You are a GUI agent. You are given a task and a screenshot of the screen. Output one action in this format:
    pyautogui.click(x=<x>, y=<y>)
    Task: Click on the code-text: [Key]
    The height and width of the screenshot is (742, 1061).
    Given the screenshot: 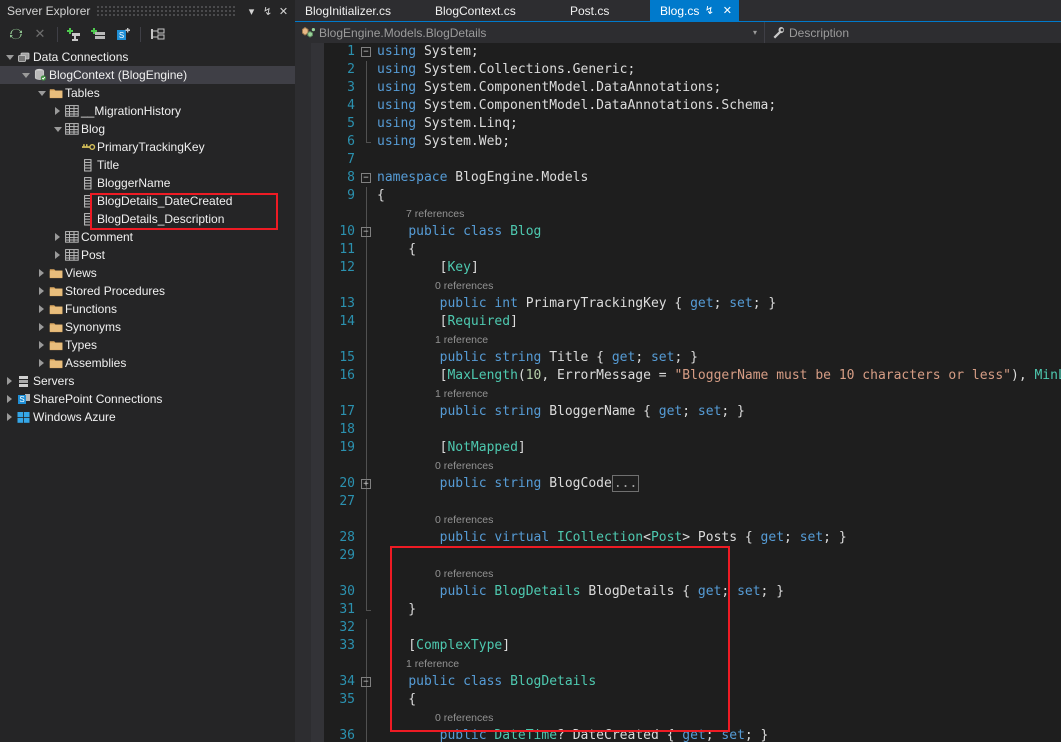 What is the action you would take?
    pyautogui.click(x=428, y=267)
    